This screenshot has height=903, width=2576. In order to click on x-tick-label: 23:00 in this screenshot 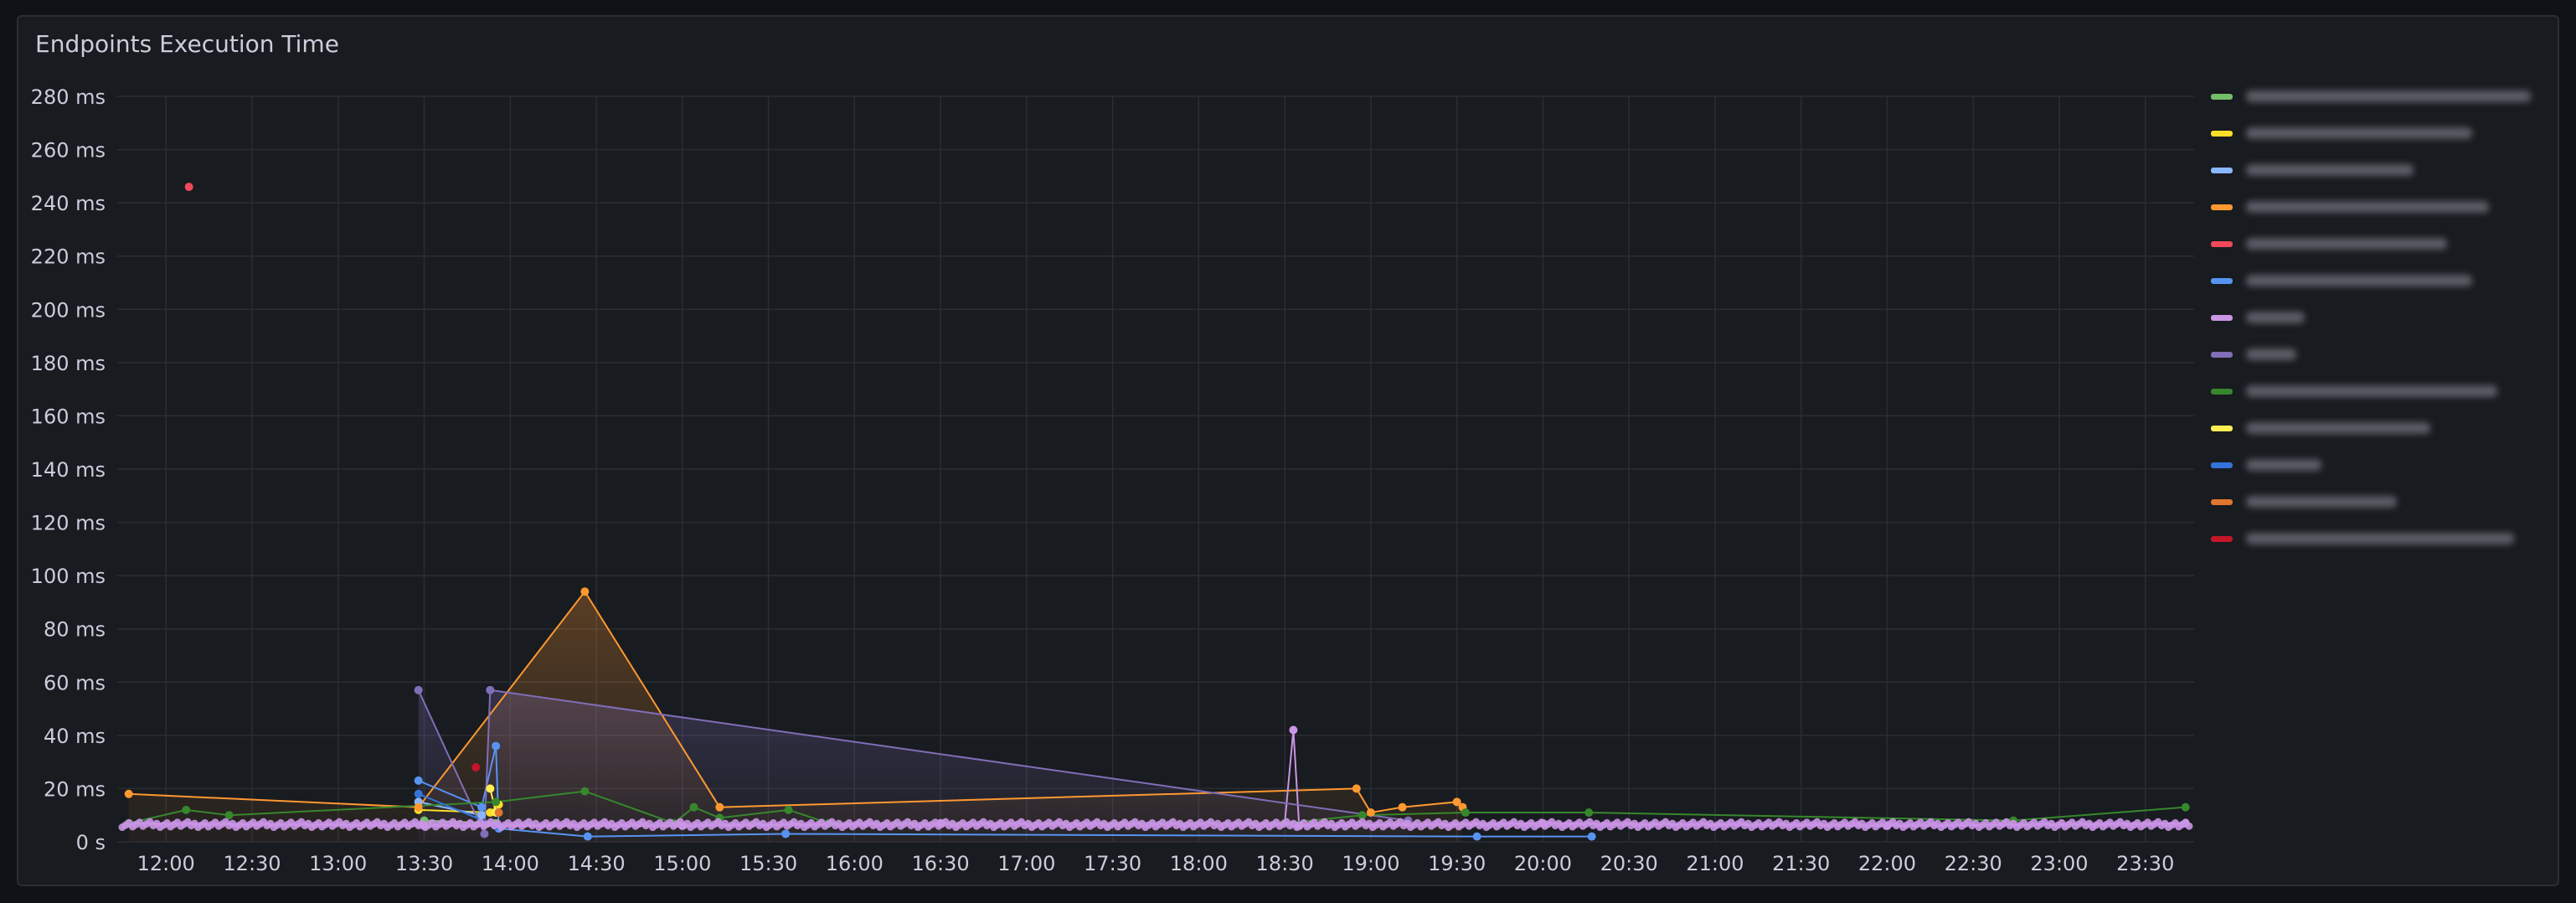, I will do `click(2059, 863)`.